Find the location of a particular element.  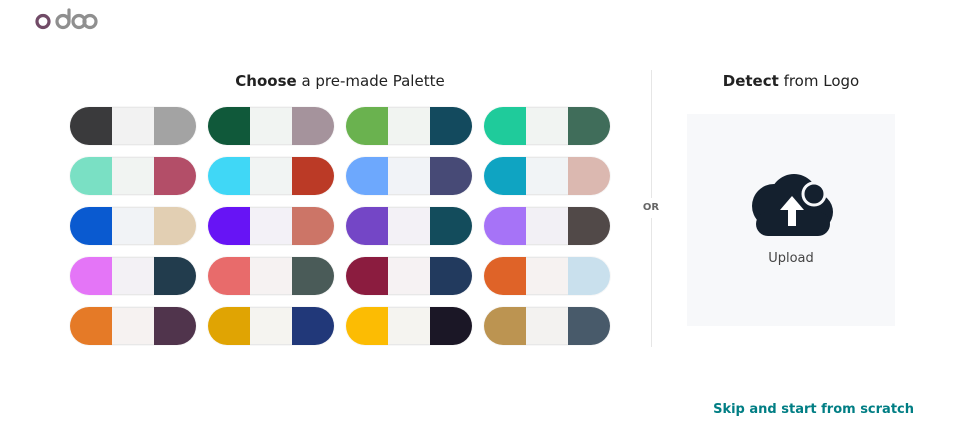

odoo-logo is located at coordinates (66, 22).